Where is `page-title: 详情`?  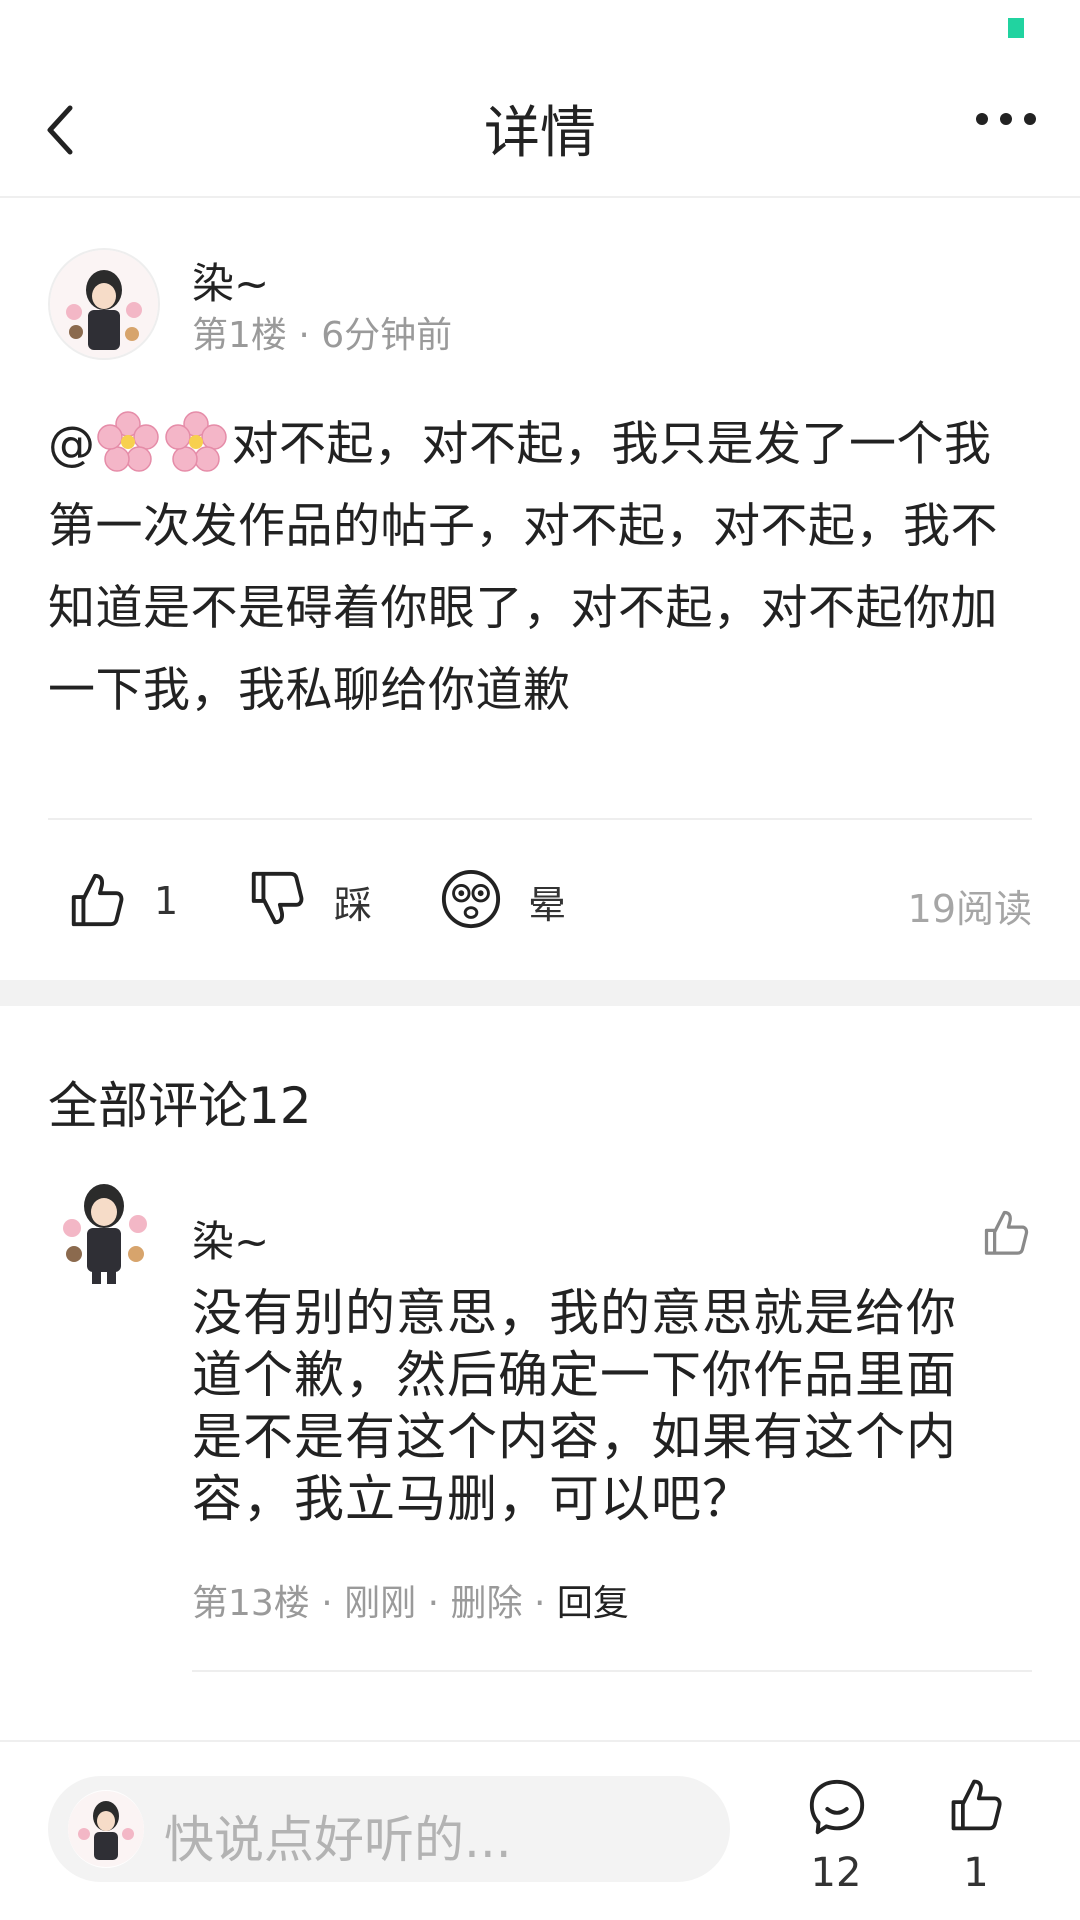
page-title: 详情 is located at coordinates (540, 133).